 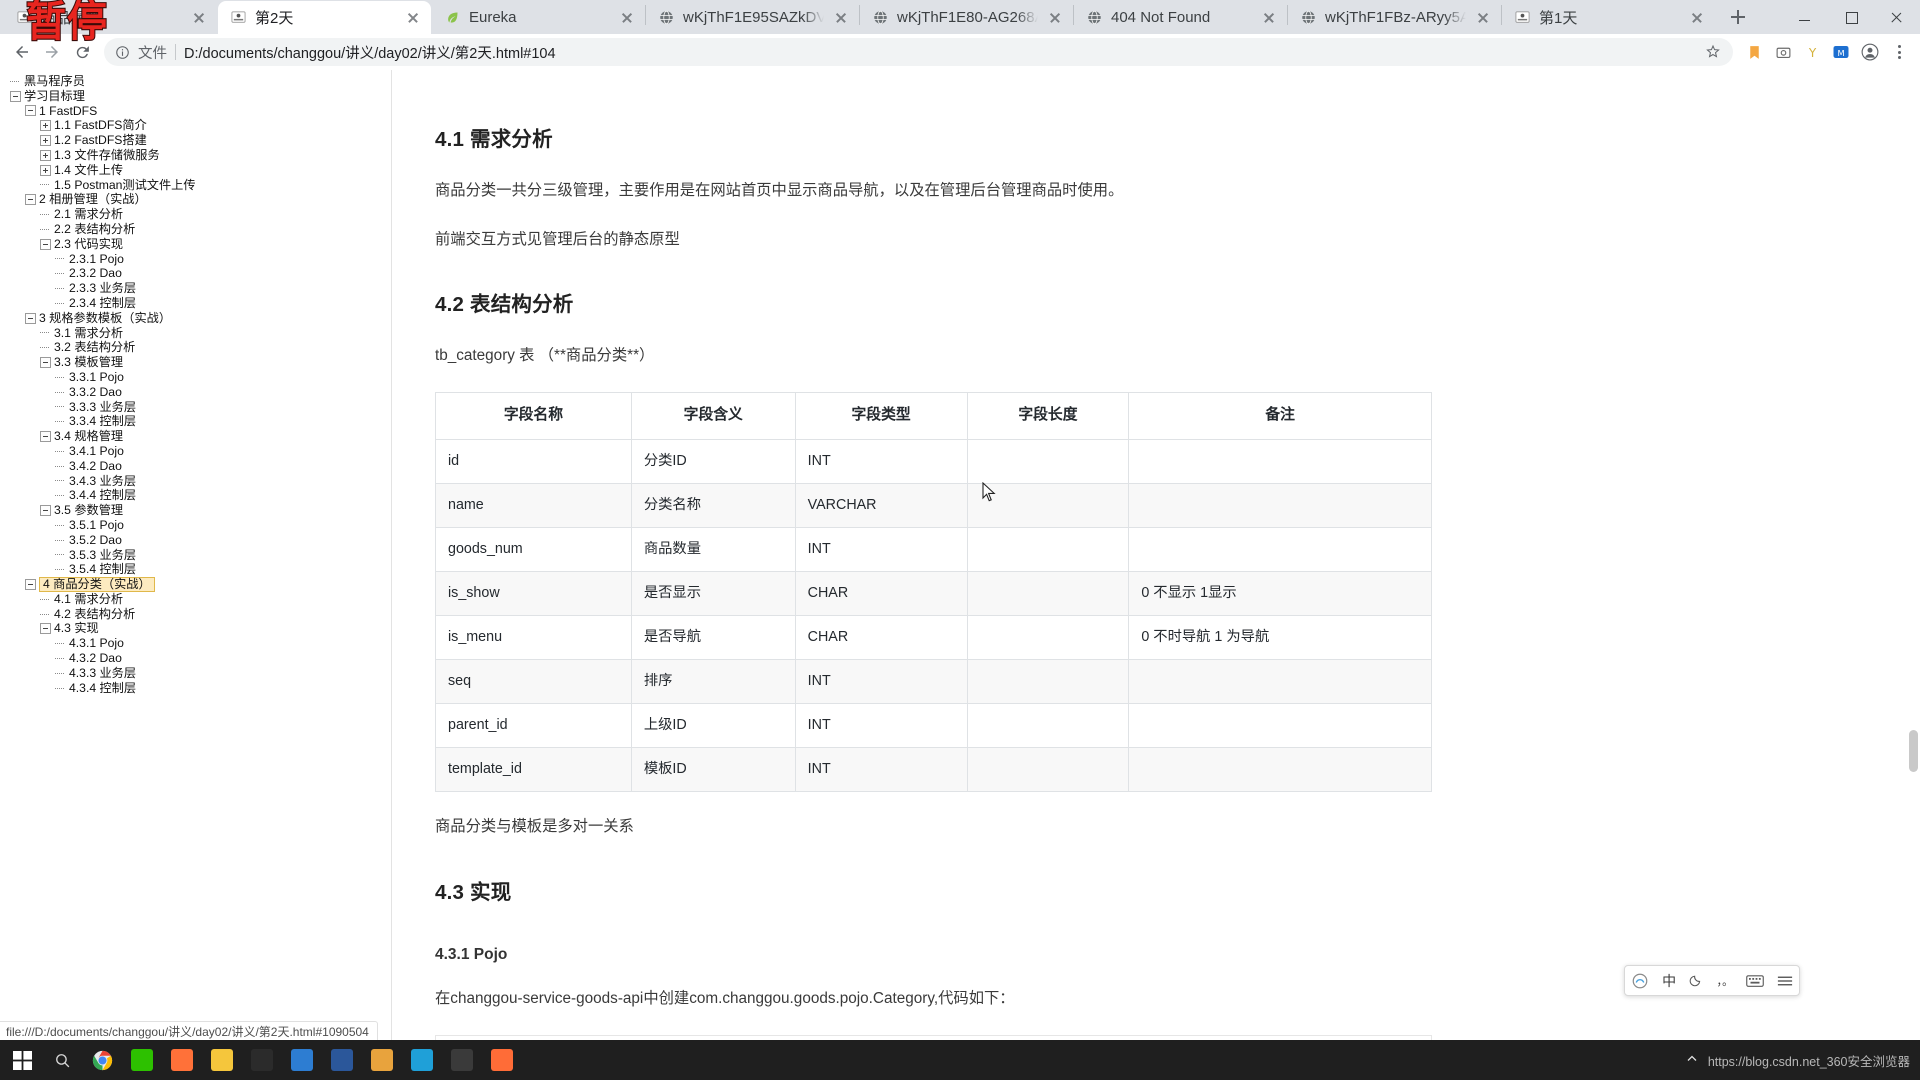 I want to click on toc-item-30: 3.5.1 Pojo, so click(x=198, y=525).